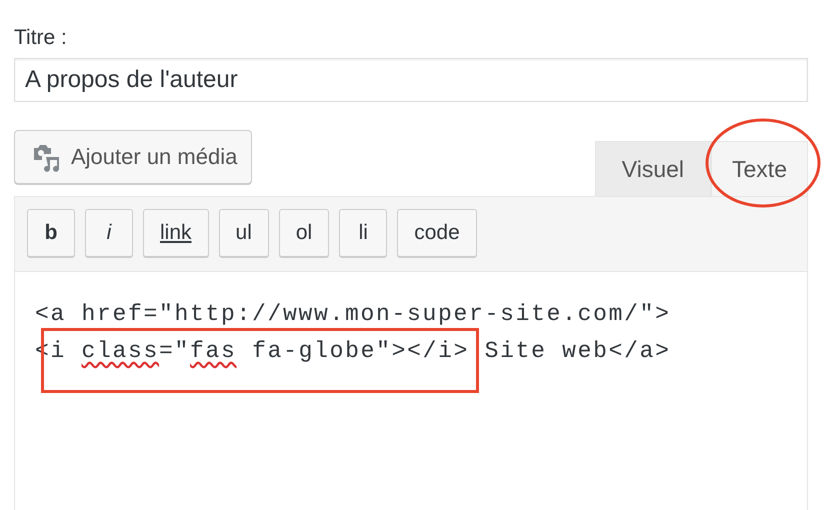 This screenshot has height=510, width=830. Describe the element at coordinates (46, 157) in the screenshot. I see `camera-music-icon` at that location.